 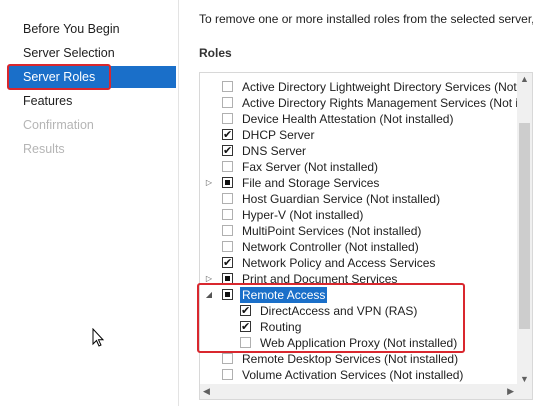 I want to click on nav-item-features: Features, so click(x=47, y=101).